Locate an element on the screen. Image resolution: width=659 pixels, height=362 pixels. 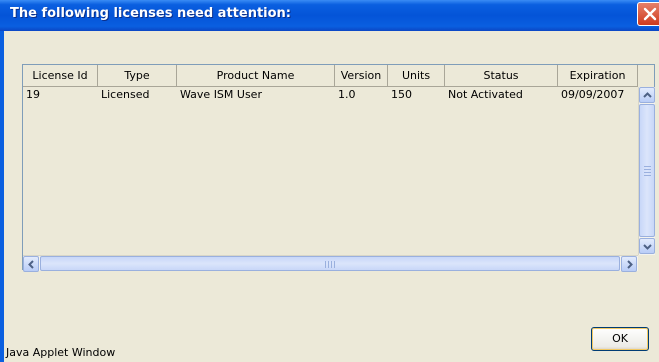
applet-status-text: Java Applet Window is located at coordinates (61, 352).